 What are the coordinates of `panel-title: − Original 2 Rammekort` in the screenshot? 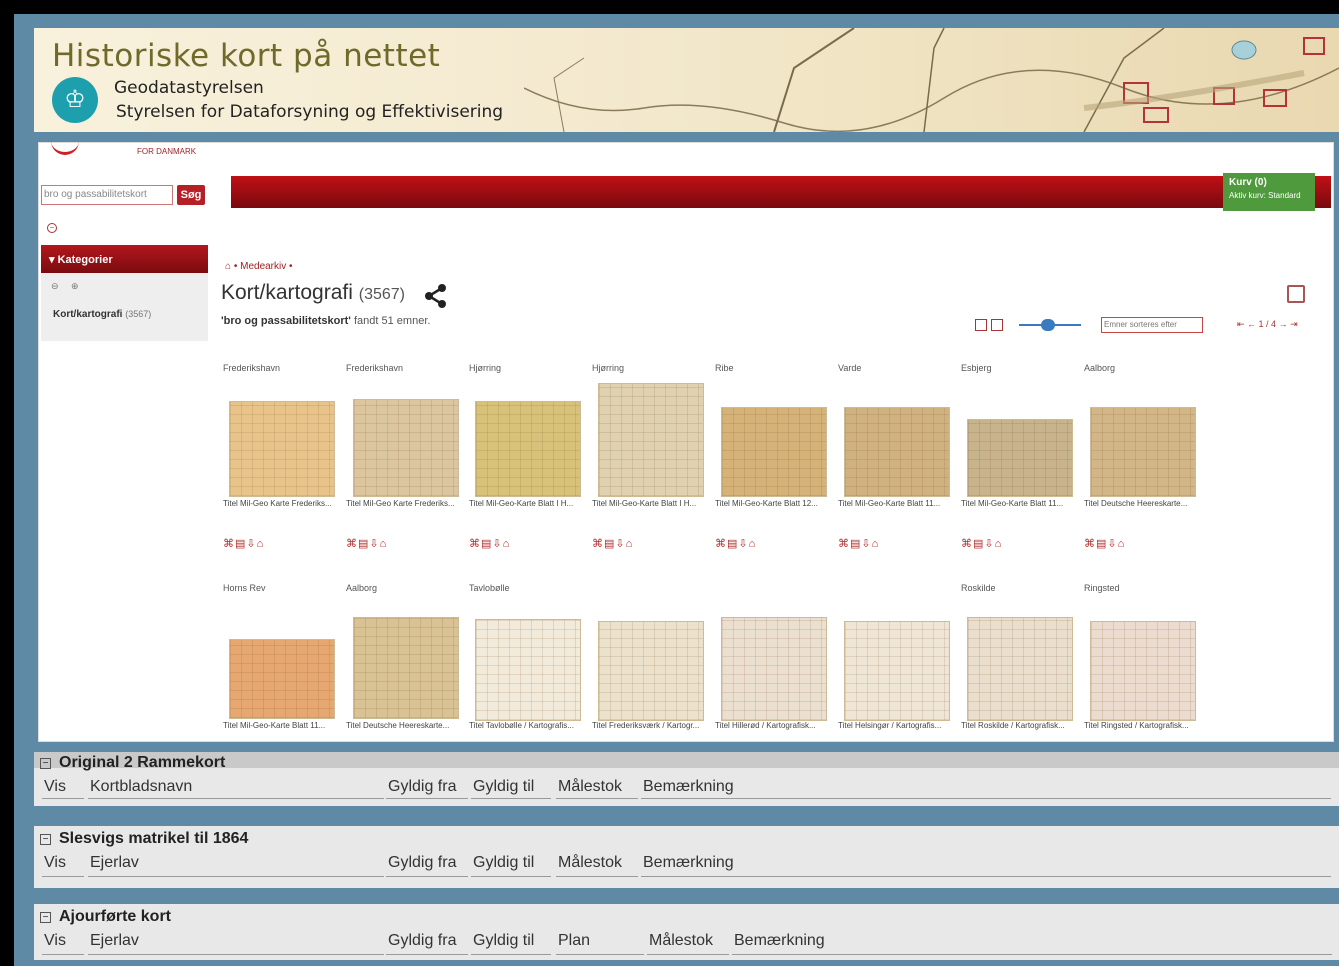 It's located at (132, 763).